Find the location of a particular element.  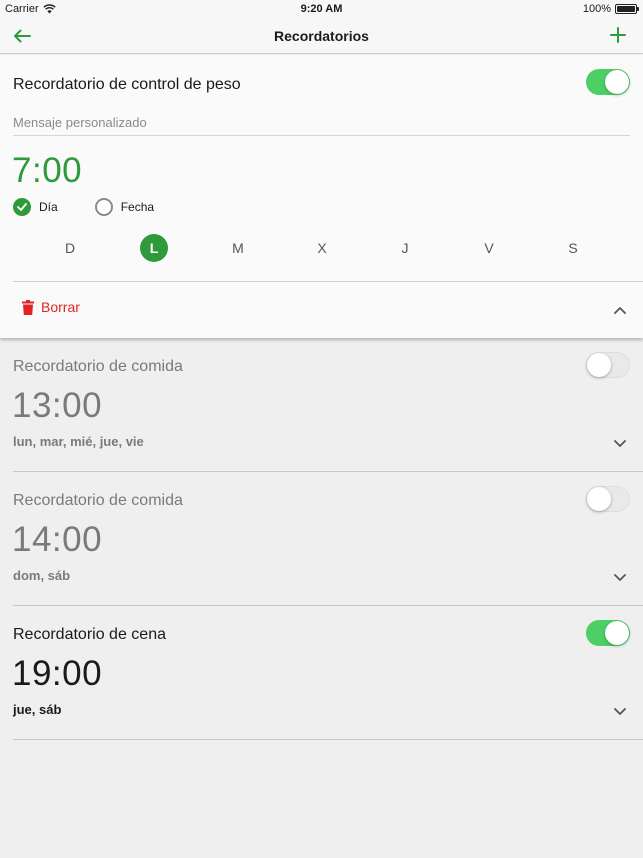

status-time: 9:20 AM is located at coordinates (321, 9).